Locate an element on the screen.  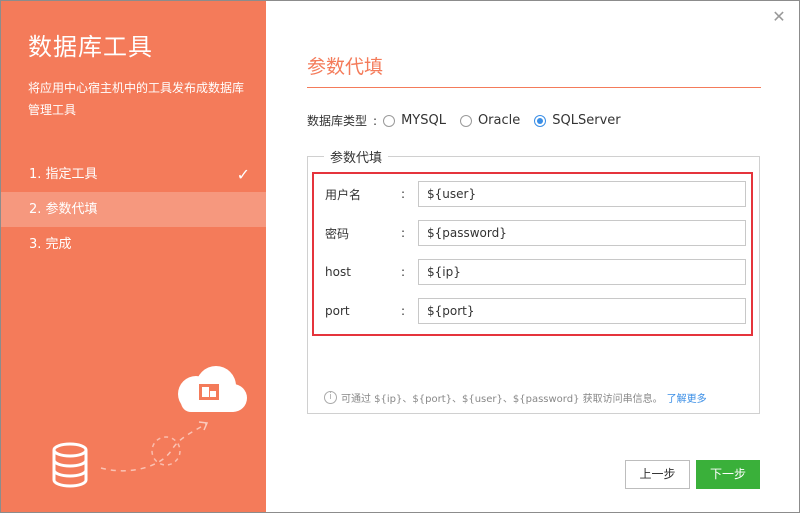
database-icon is located at coordinates (70, 465).